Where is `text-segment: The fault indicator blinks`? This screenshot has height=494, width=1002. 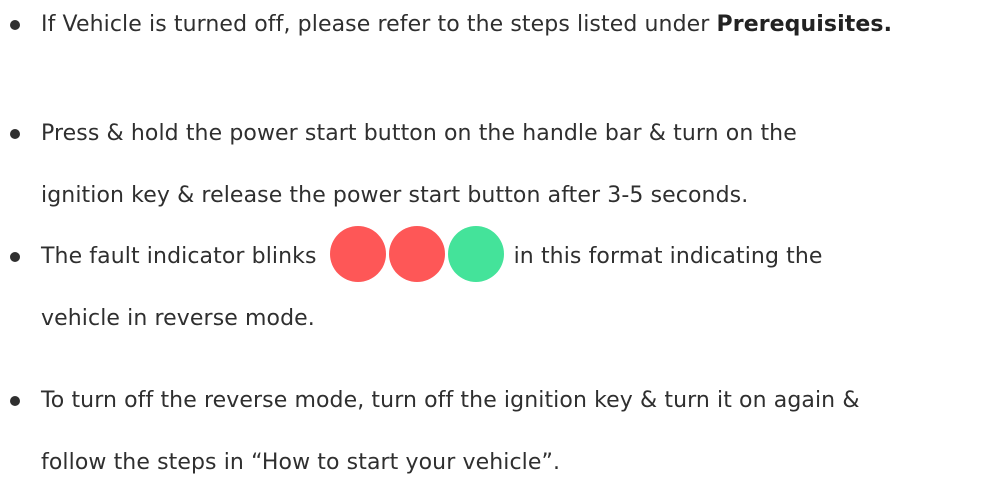
text-segment: The fault indicator blinks is located at coordinates (179, 256).